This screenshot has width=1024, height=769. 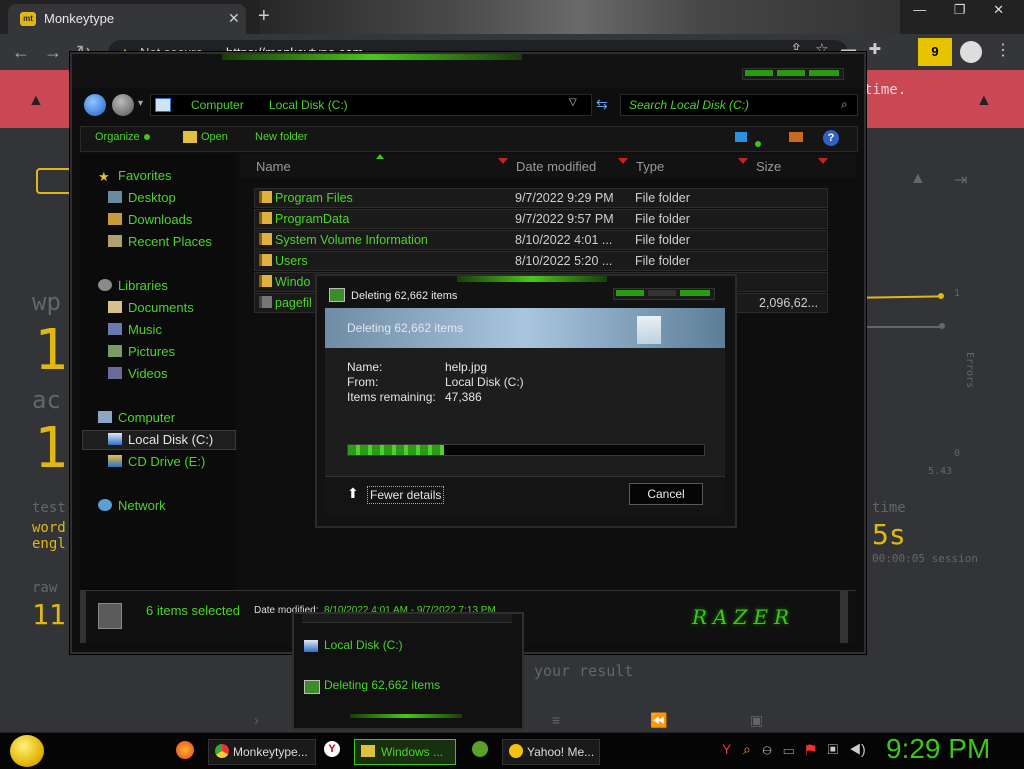 What do you see at coordinates (138, 373) in the screenshot?
I see `nav-videos: Videos` at bounding box center [138, 373].